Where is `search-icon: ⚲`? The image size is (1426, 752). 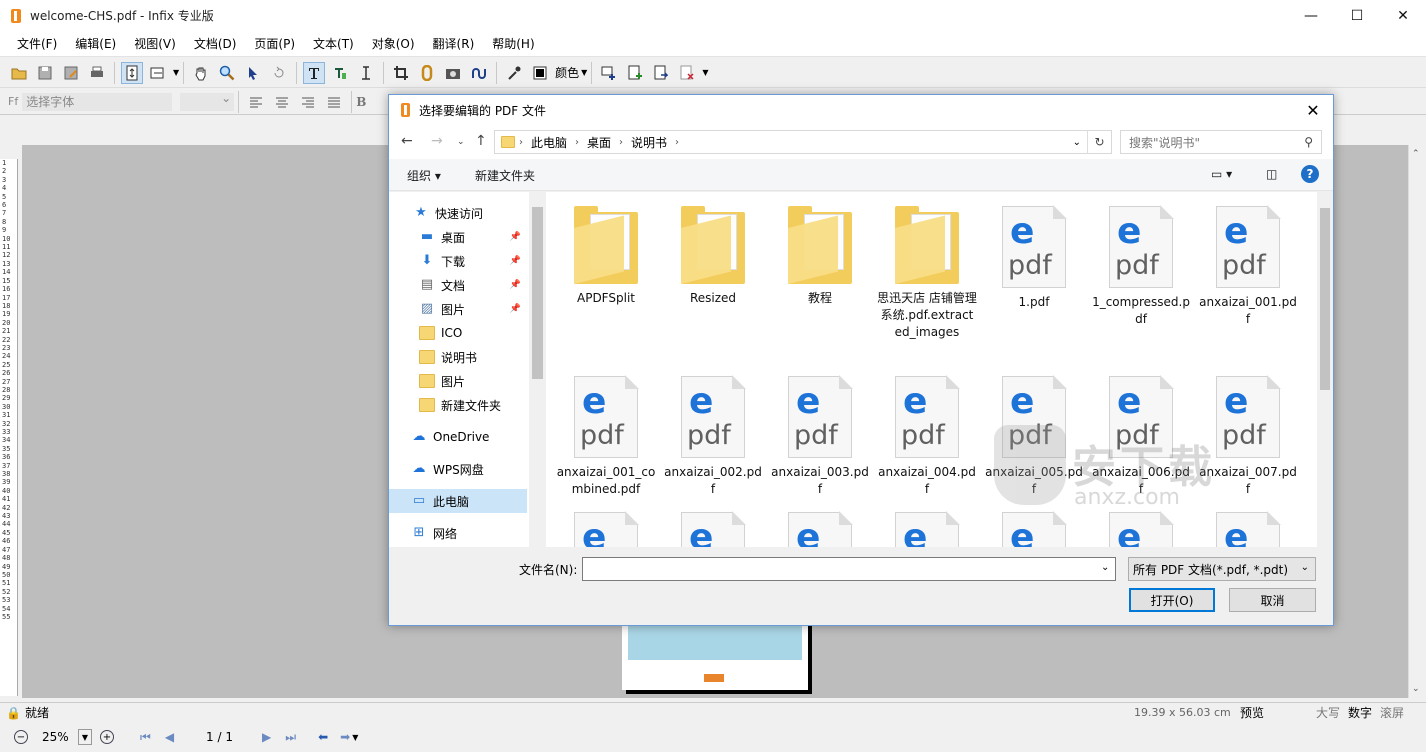
search-icon: ⚲ is located at coordinates (1308, 142).